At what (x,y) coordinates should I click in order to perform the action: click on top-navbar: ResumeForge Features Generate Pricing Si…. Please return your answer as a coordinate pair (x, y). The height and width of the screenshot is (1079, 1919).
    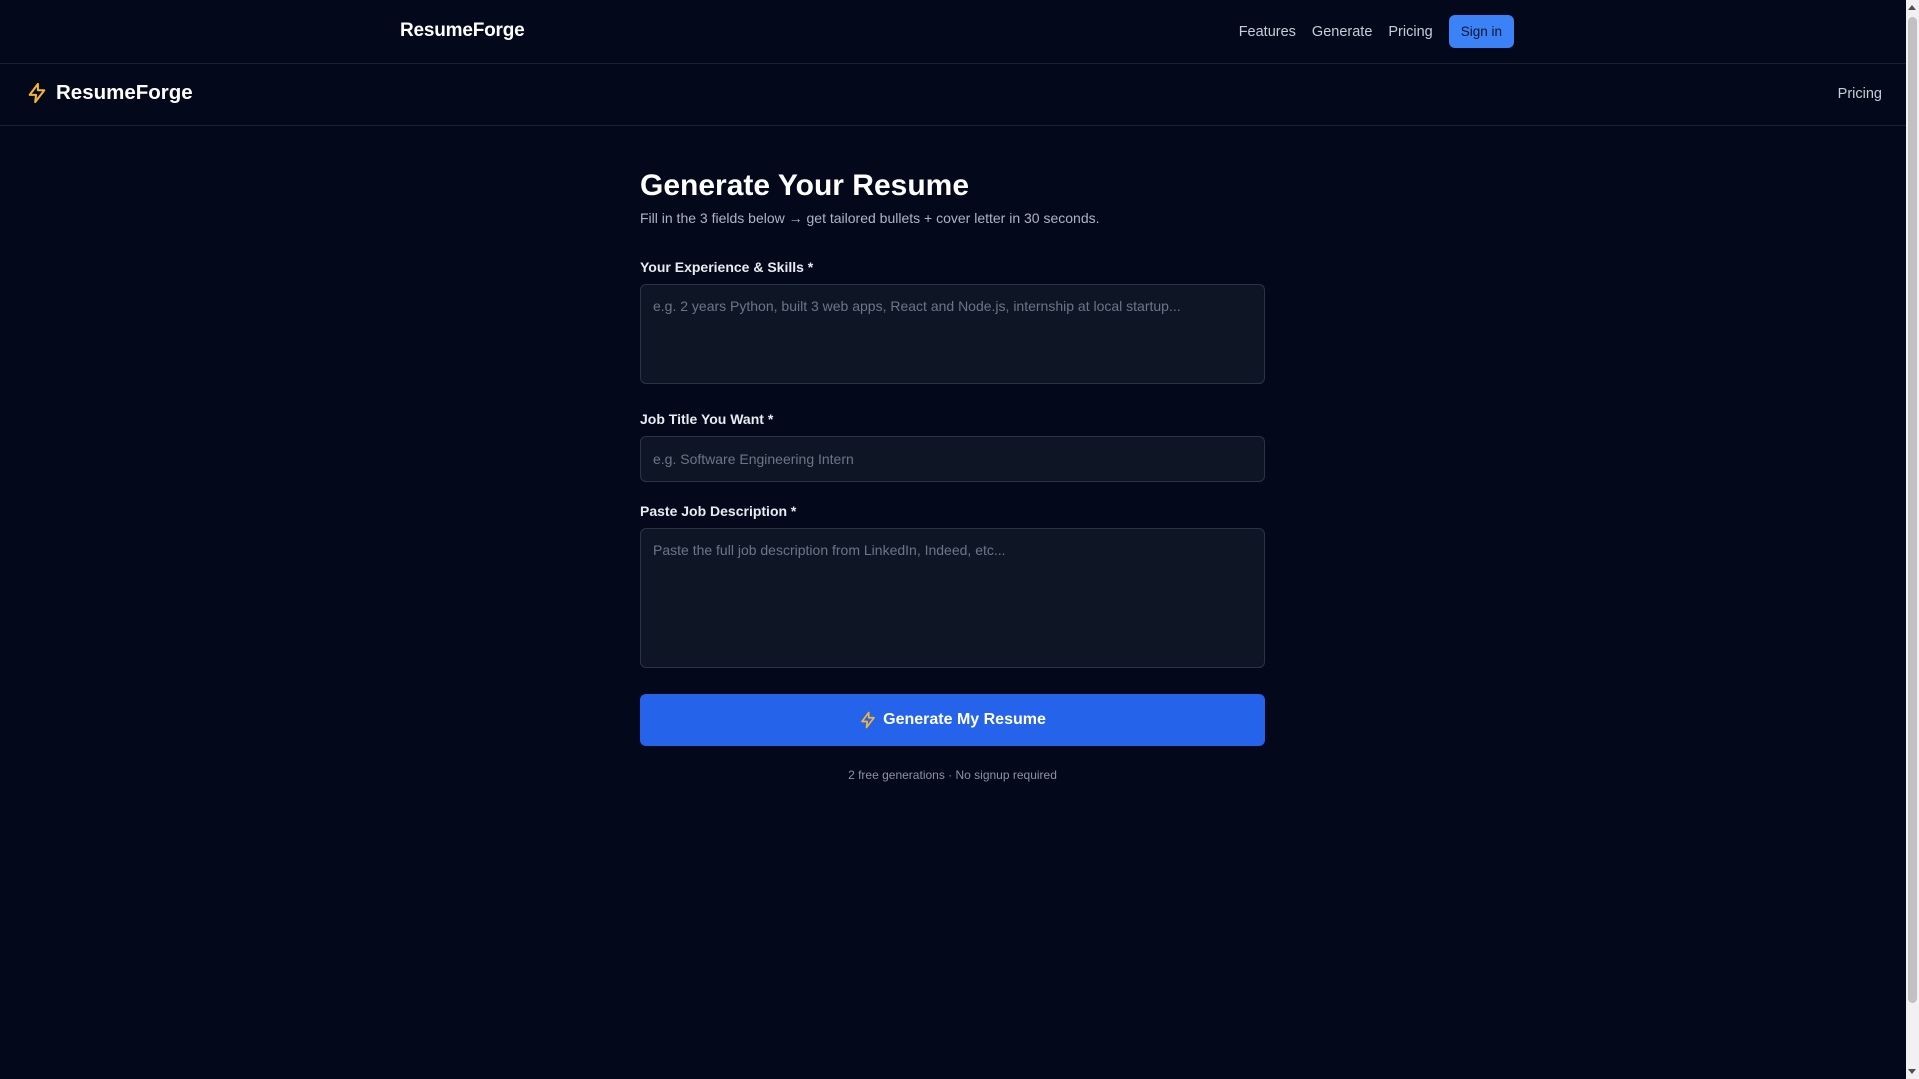
    Looking at the image, I should click on (953, 32).